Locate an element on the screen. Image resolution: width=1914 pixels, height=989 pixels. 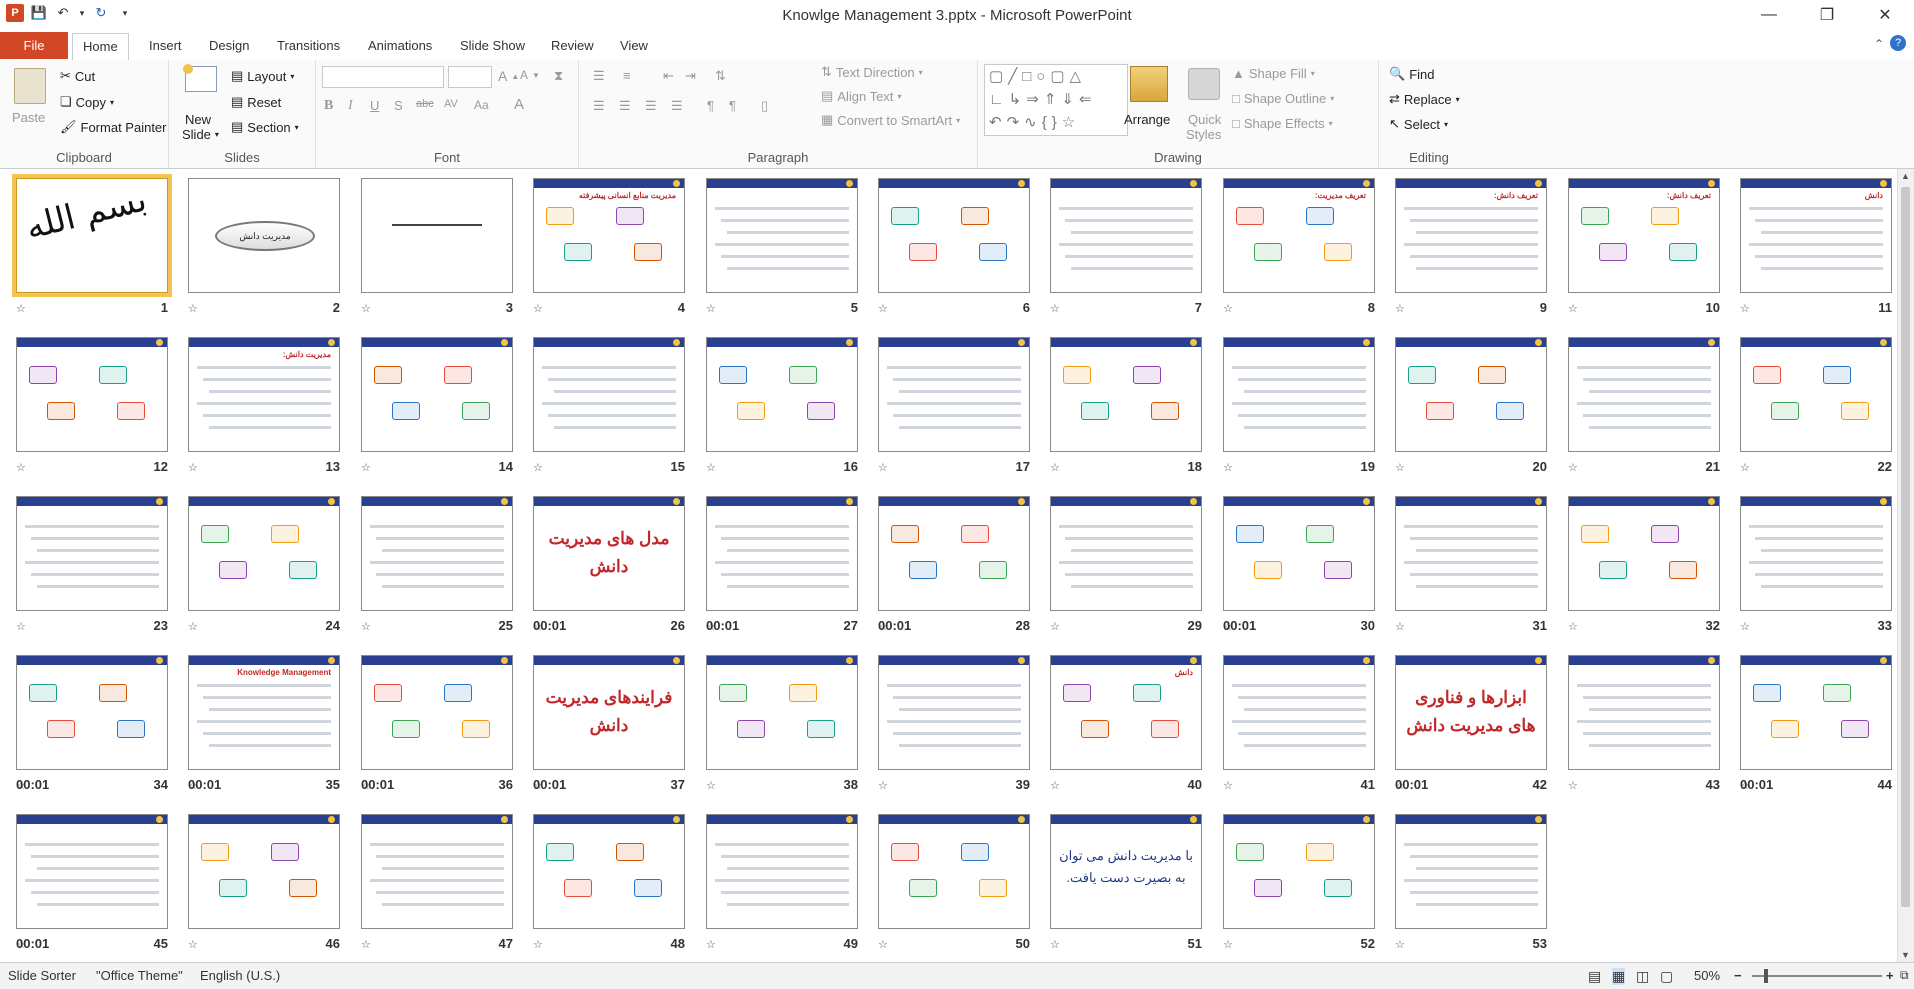
shapes-gallery: ▢╱□○▢△ ∟↳⇒⇑⇓⇐ ↶↷∿{}☆ is located at coordinates (1056, 100).